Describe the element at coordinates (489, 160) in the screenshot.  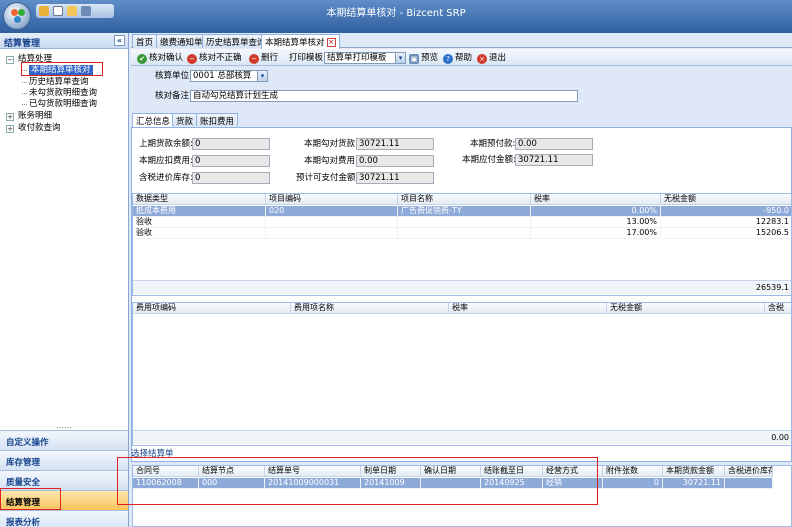
I see `should-pay-label: 本期应付金额:` at that location.